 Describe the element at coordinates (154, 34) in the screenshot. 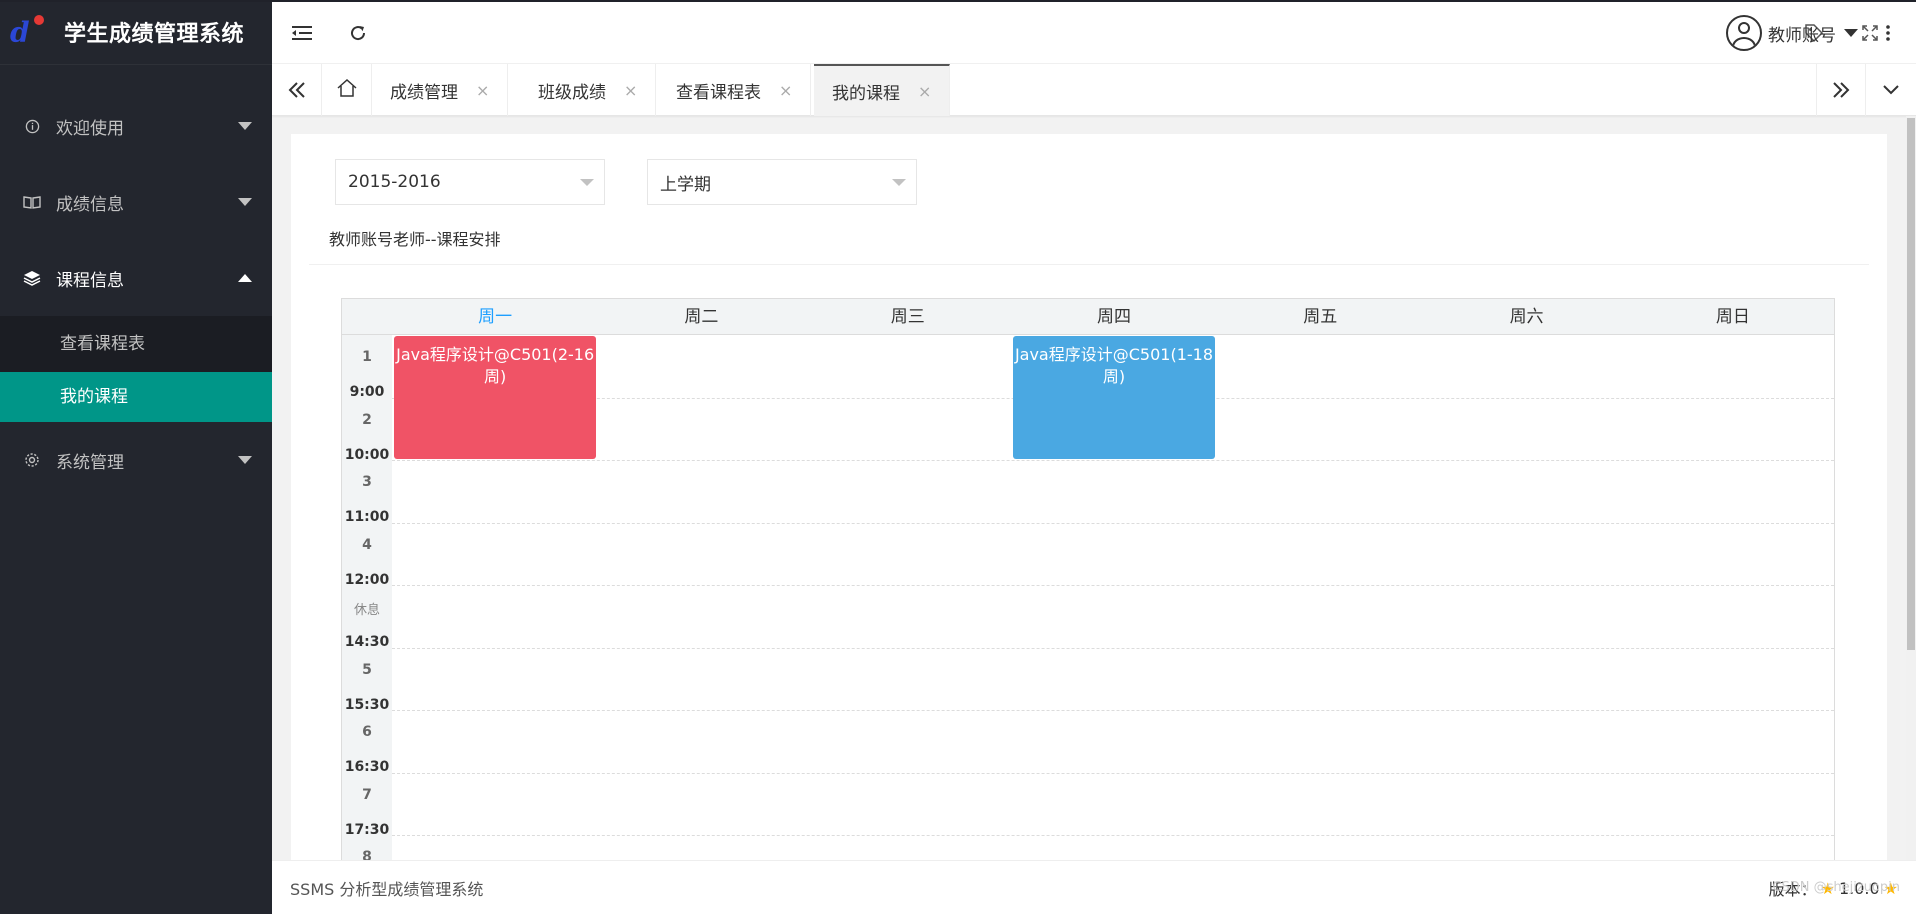

I see `app-title: 学生成绩管理系统` at that location.